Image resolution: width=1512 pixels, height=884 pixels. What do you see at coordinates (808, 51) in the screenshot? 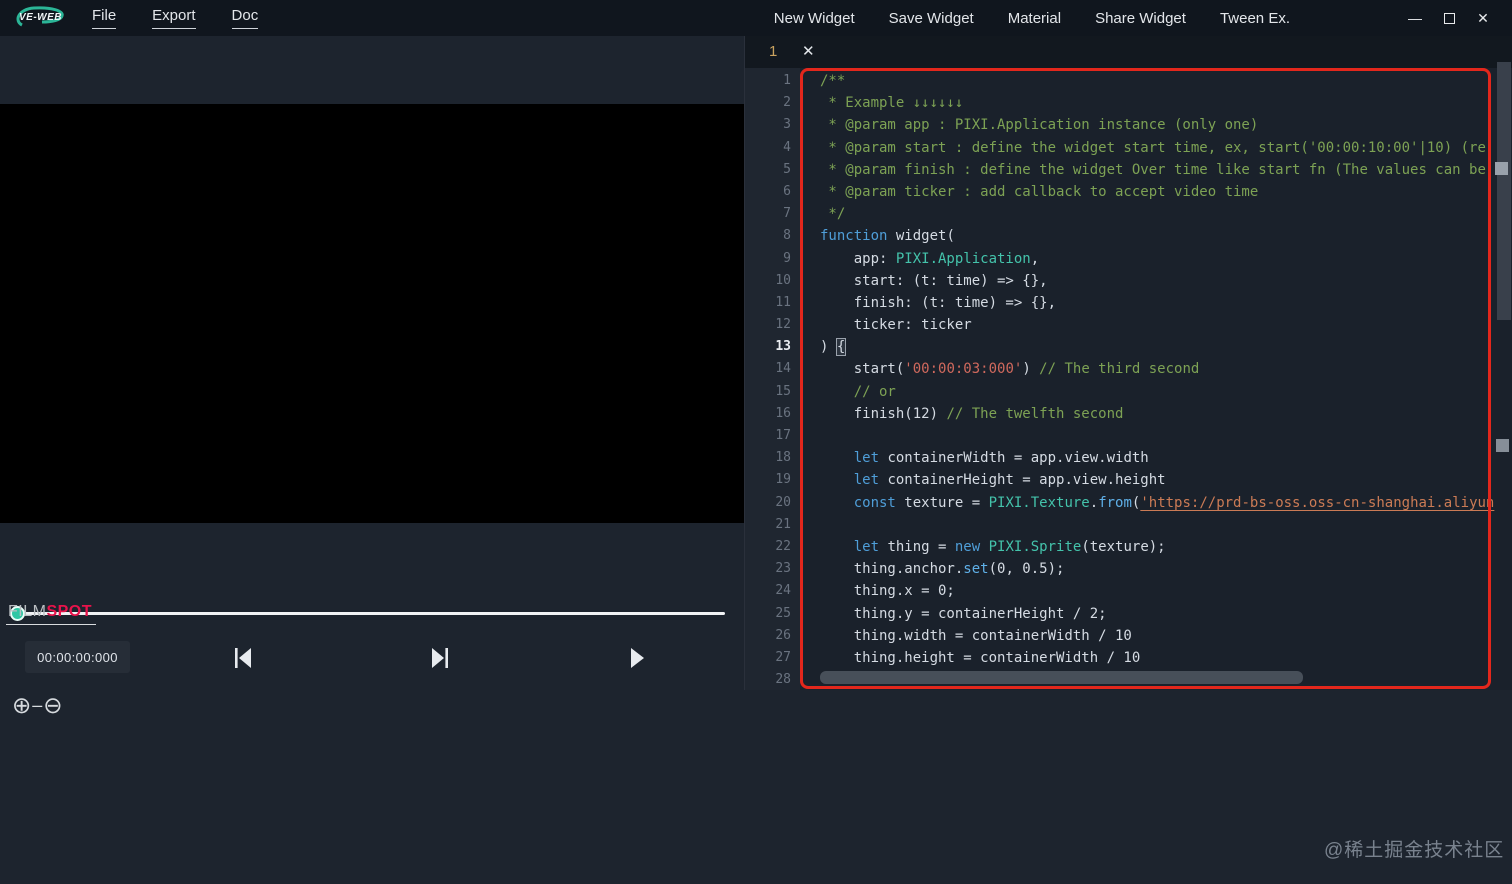
I see `tab-close-icon: ✕` at bounding box center [808, 51].